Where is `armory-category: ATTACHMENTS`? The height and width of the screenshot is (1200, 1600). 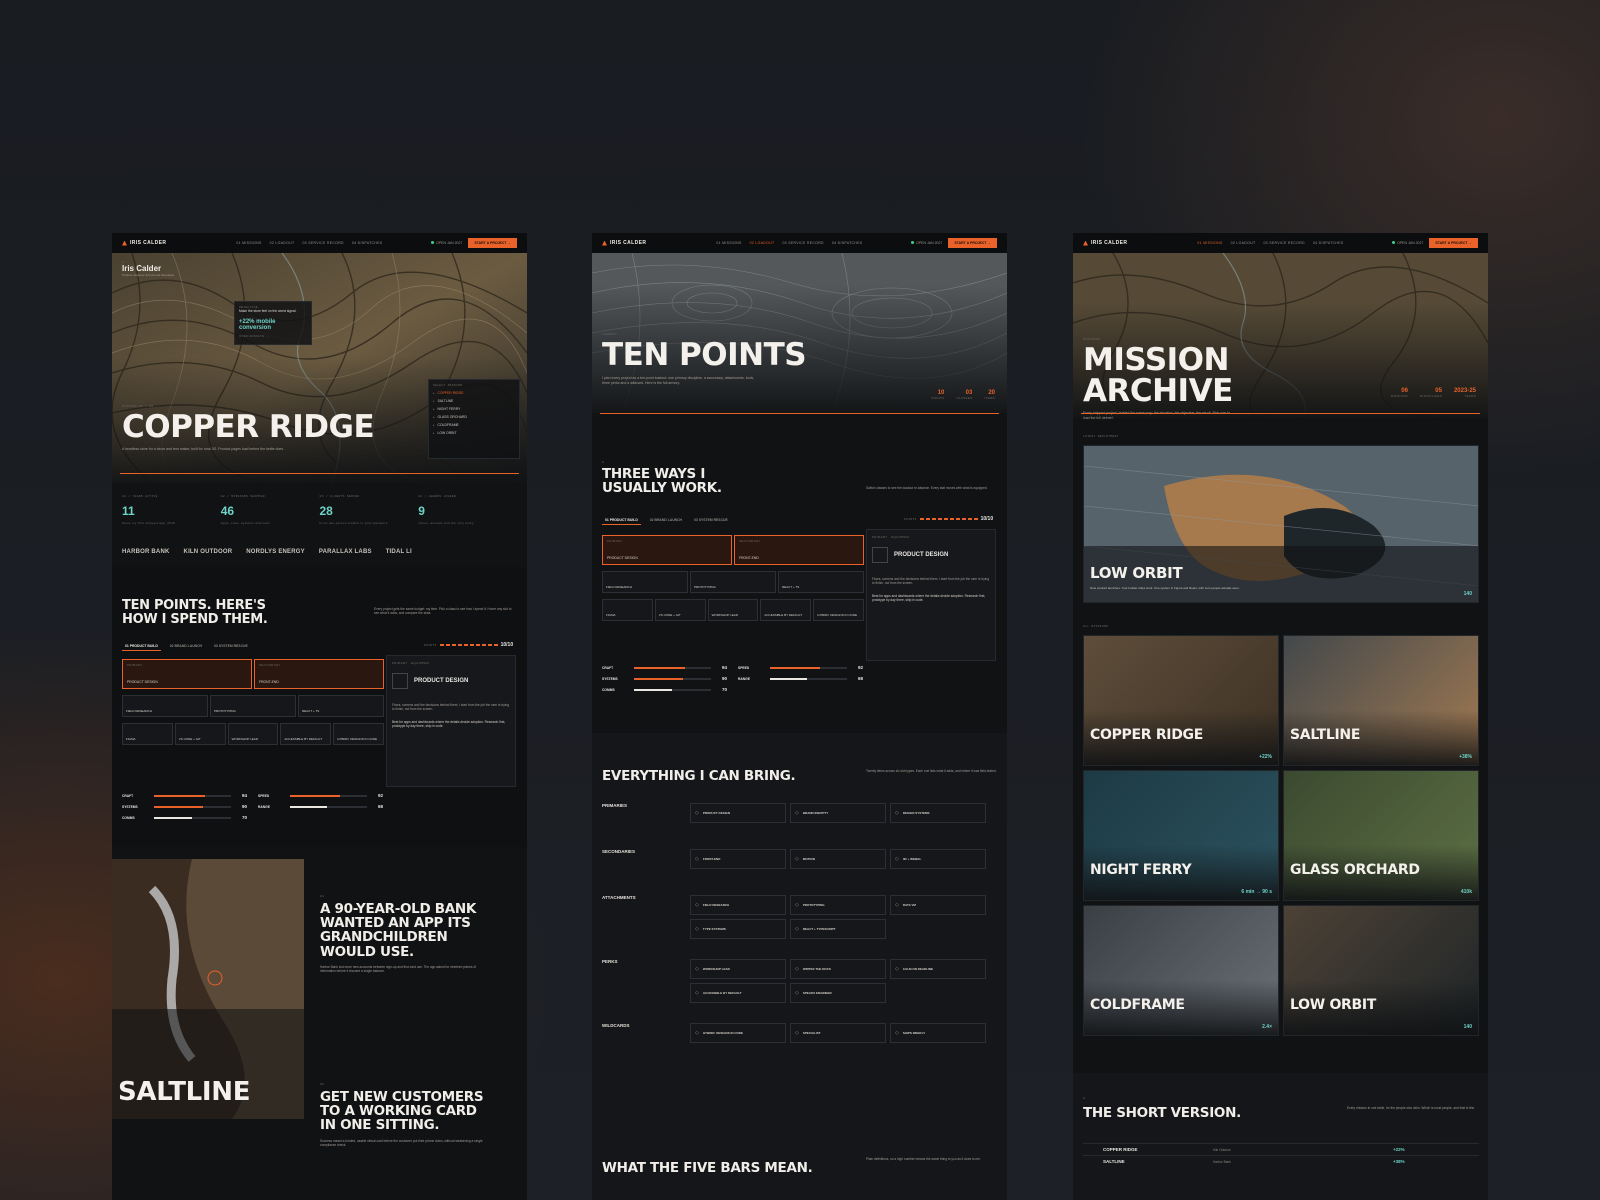 armory-category: ATTACHMENTS is located at coordinates (619, 897).